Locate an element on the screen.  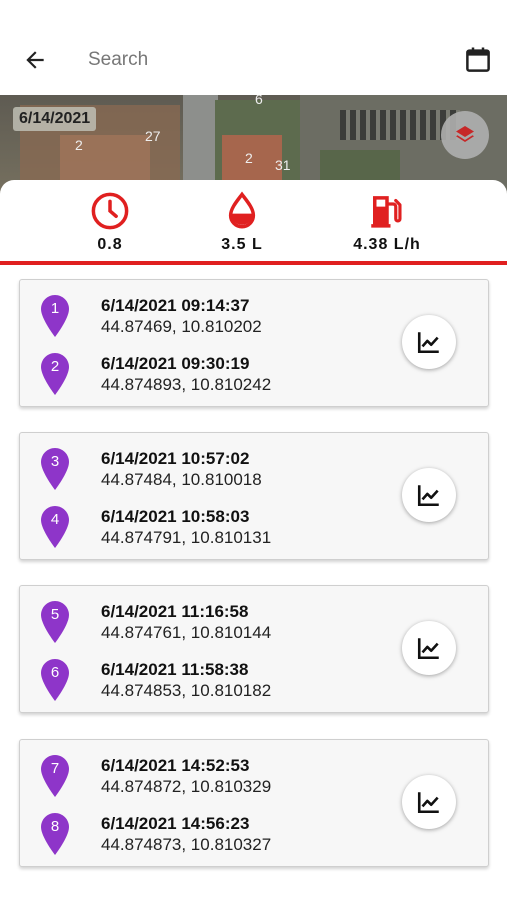
calendar-button is located at coordinates (478, 60).